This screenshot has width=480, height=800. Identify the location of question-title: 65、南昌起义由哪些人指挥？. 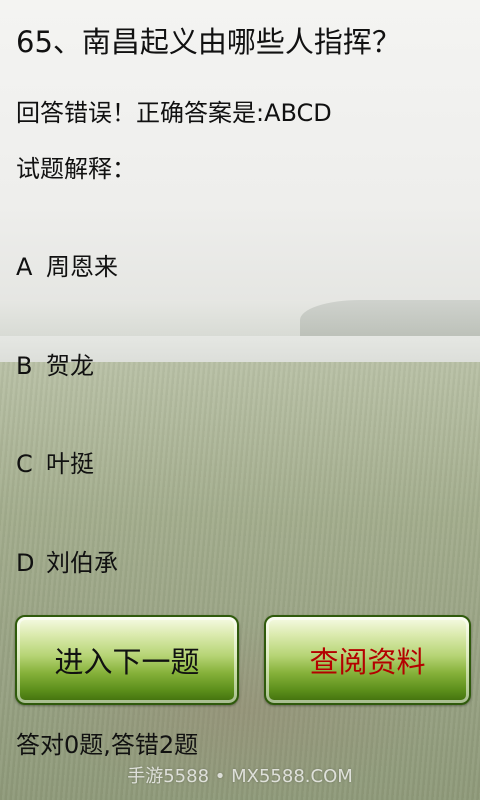
(208, 42).